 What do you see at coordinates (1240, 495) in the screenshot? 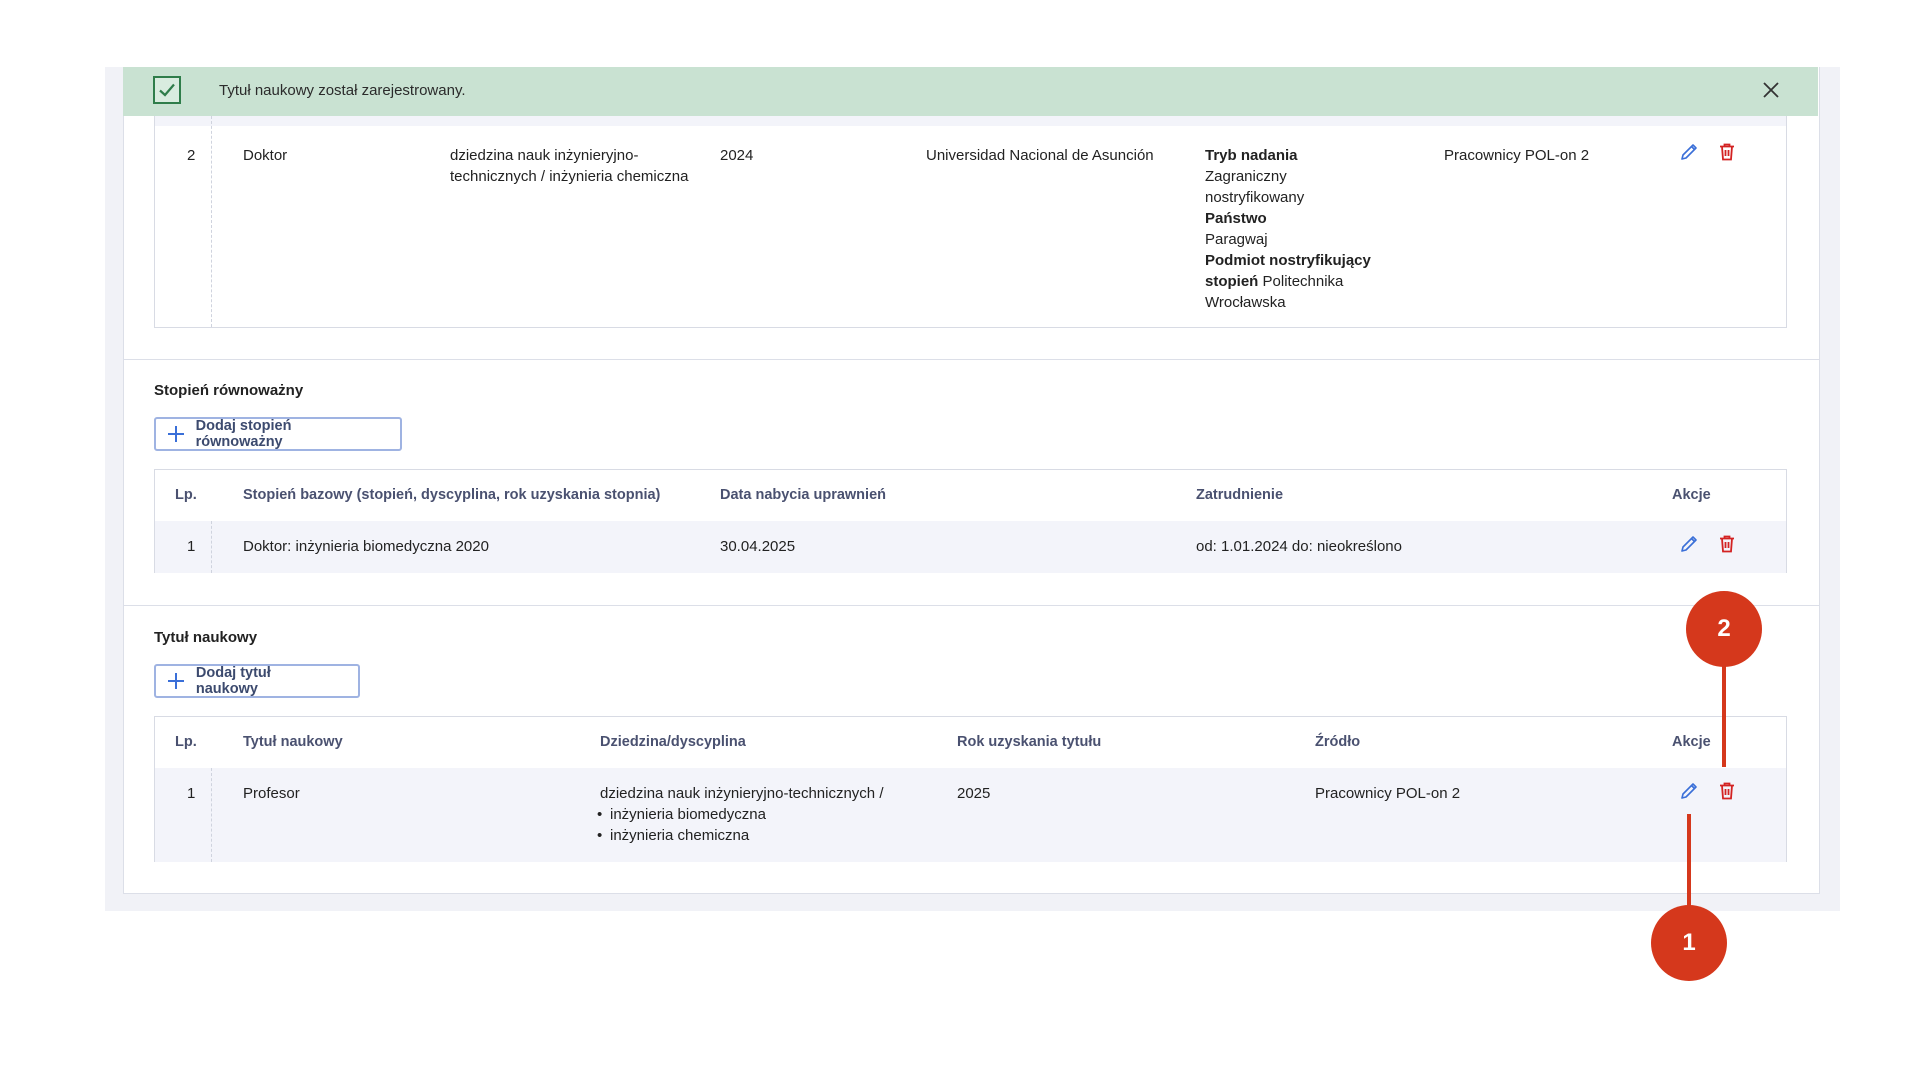
I see `col-employment: Zatrudnienie` at bounding box center [1240, 495].